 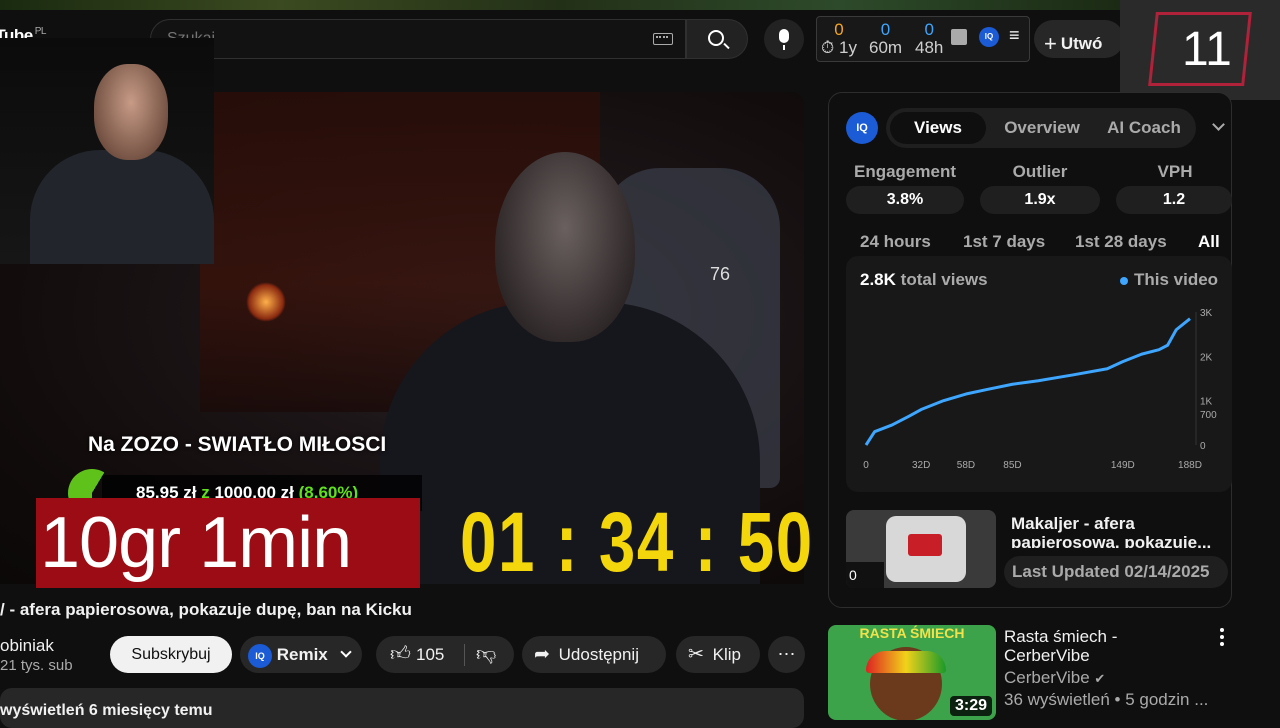 I want to click on legend-label: This video, so click(x=1176, y=279).